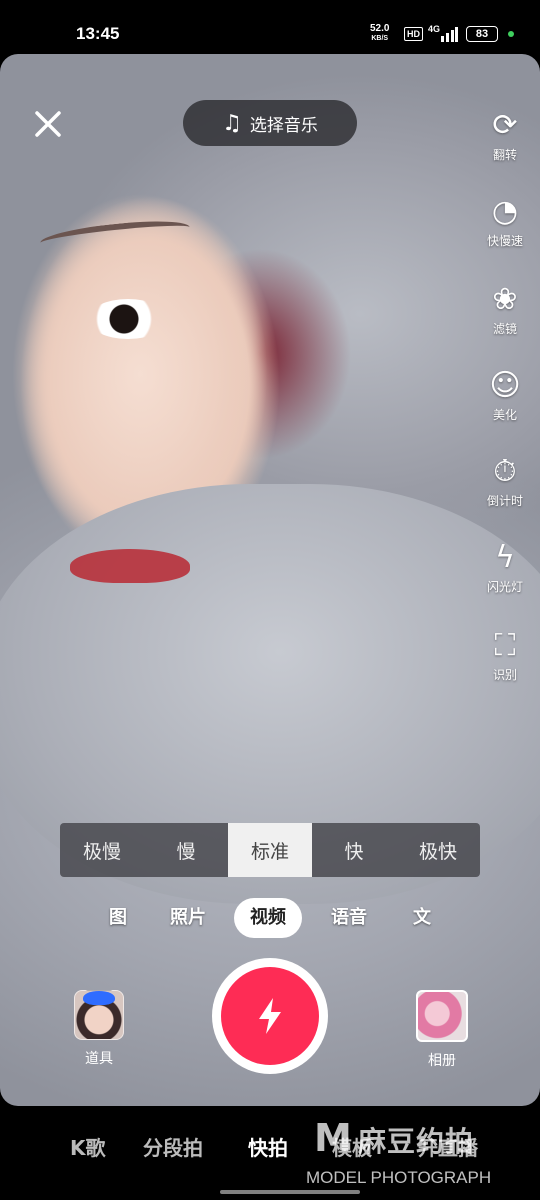  Describe the element at coordinates (504, 587) in the screenshot. I see `tool-flash-label: 闪光灯` at that location.